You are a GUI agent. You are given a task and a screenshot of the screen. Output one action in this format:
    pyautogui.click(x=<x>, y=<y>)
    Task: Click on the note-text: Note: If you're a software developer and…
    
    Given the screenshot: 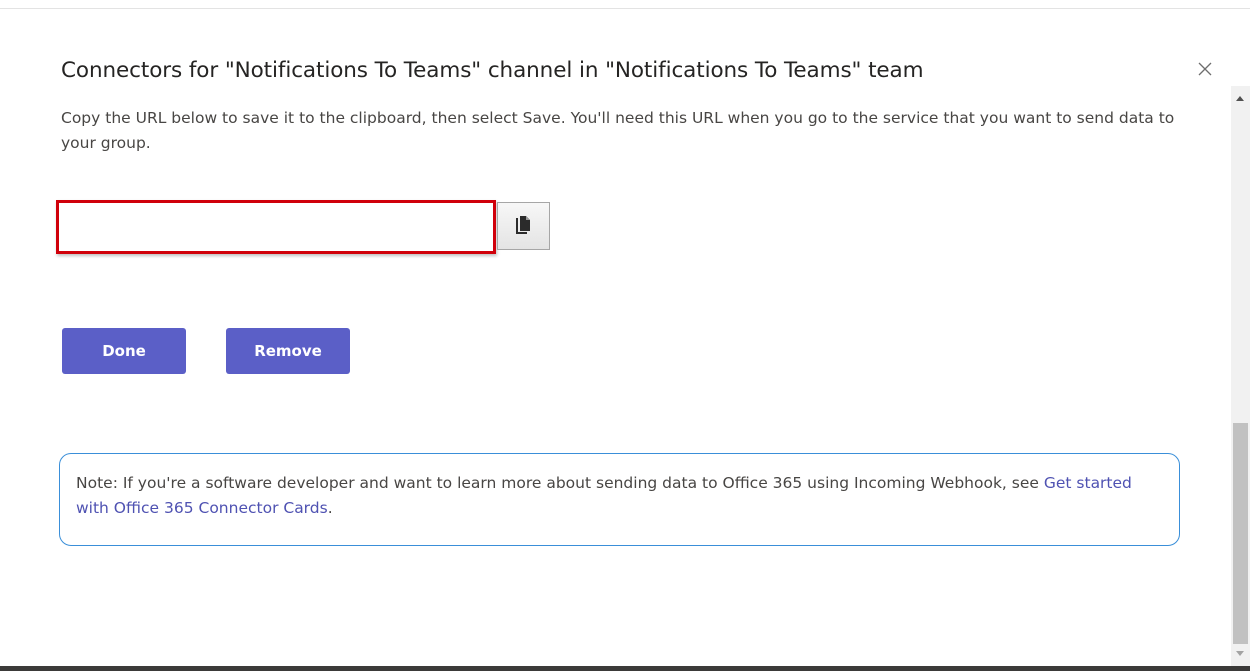 What is the action you would take?
    pyautogui.click(x=560, y=483)
    